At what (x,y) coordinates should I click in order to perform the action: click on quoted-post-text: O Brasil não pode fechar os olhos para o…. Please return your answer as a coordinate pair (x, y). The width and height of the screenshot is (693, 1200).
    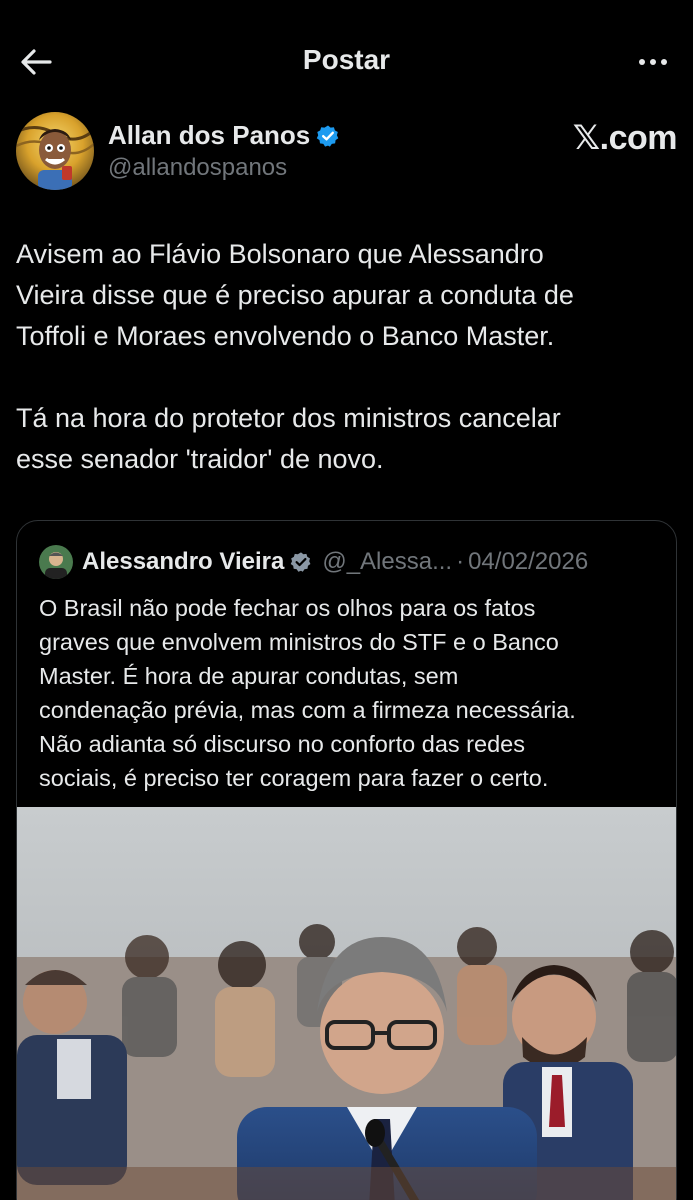
    Looking at the image, I should click on (307, 693).